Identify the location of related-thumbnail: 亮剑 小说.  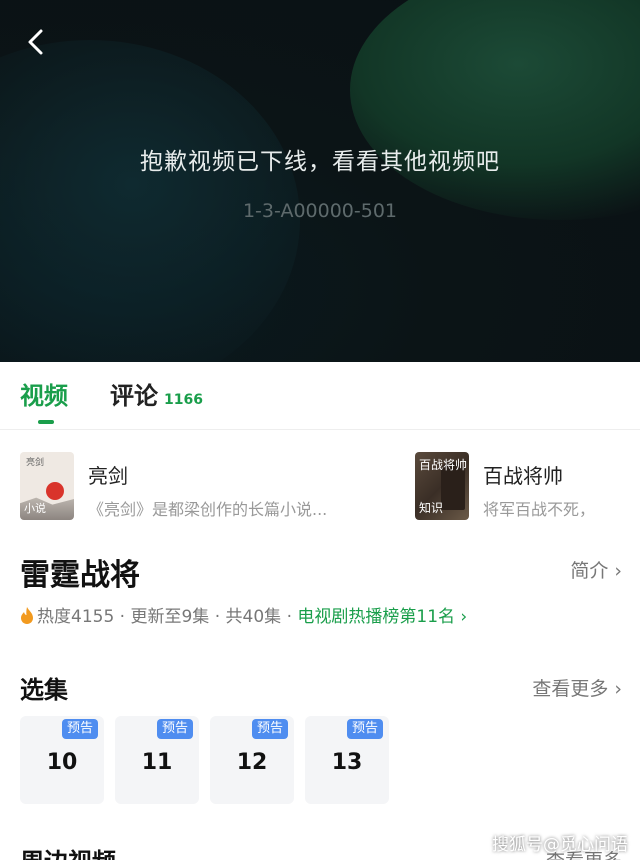
(47, 486).